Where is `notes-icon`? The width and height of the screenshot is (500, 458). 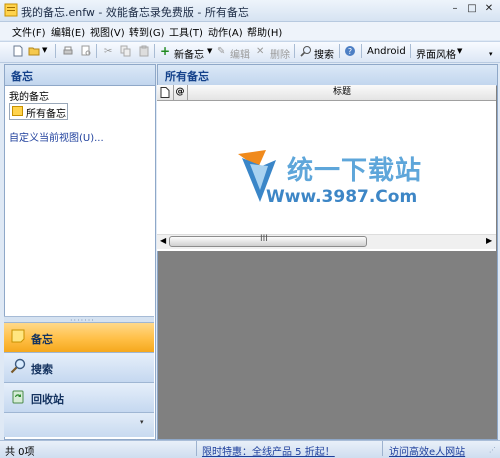
notes-icon is located at coordinates (18, 336).